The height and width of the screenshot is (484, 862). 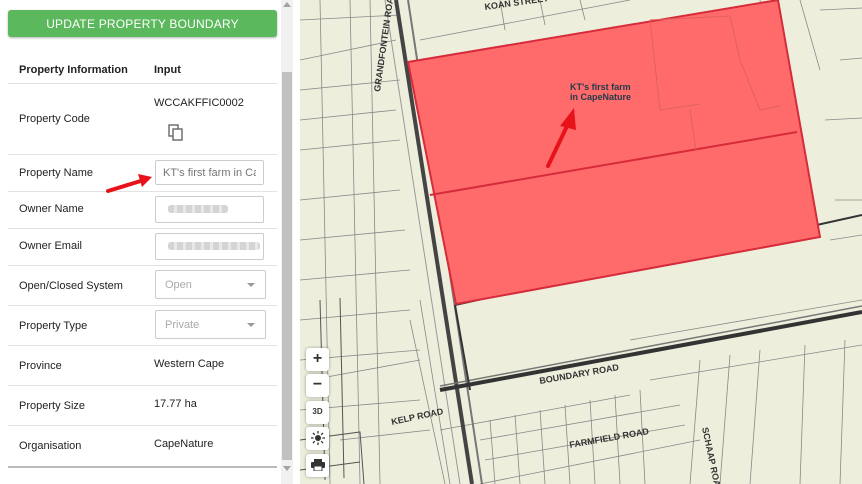 What do you see at coordinates (210, 284) in the screenshot?
I see `open-closed-system-select: Open` at bounding box center [210, 284].